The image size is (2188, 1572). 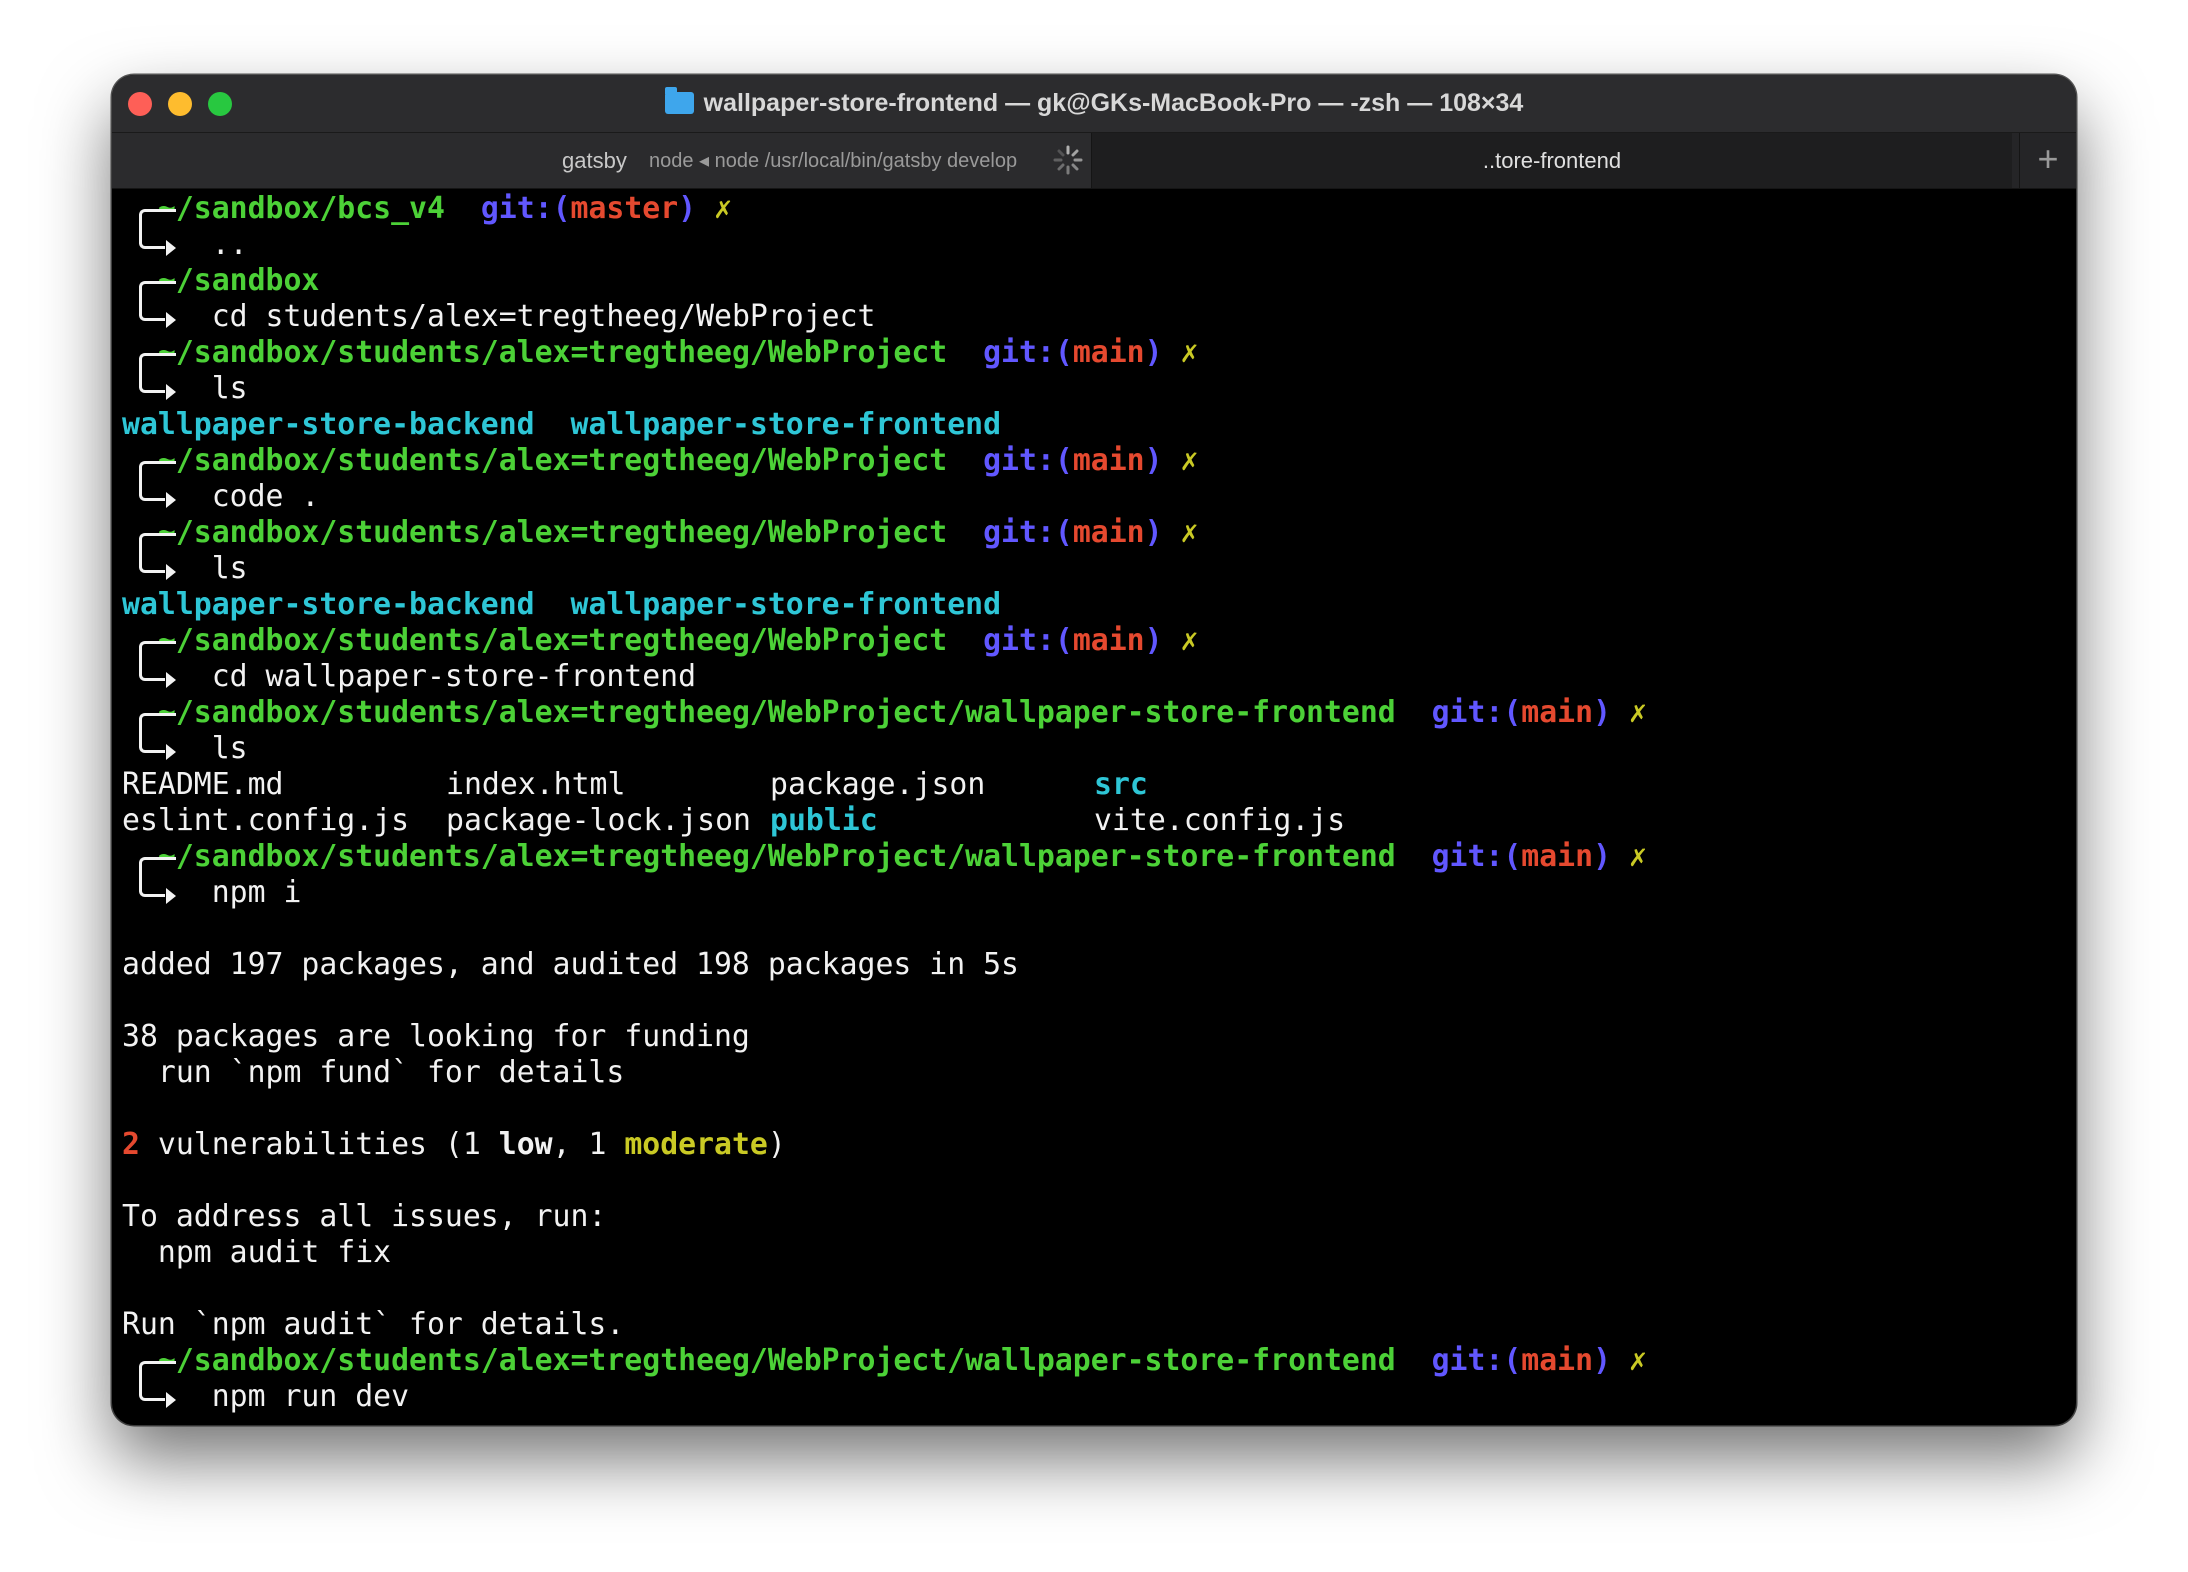 I want to click on ls-dir: wallpaper-store-backend, so click(x=328, y=604).